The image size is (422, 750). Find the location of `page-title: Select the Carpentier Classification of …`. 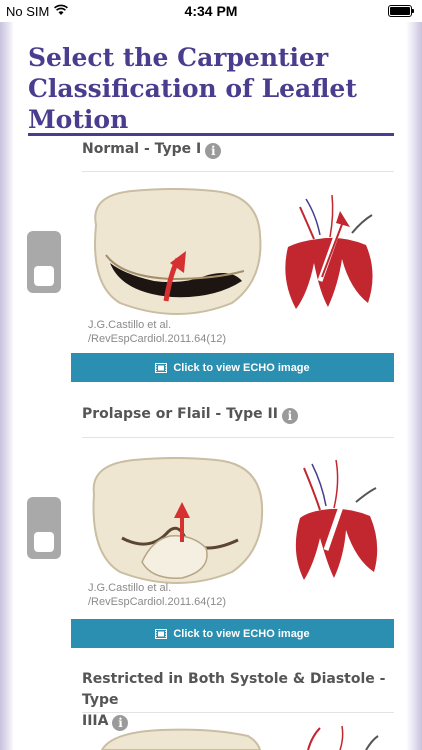

page-title: Select the Carpentier Classification of … is located at coordinates (192, 88).